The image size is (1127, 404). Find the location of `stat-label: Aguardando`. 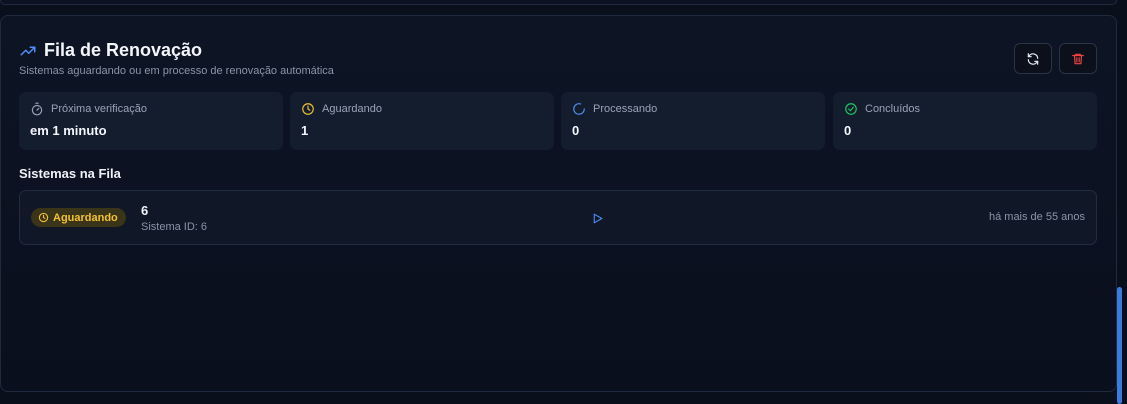

stat-label: Aguardando is located at coordinates (352, 109).